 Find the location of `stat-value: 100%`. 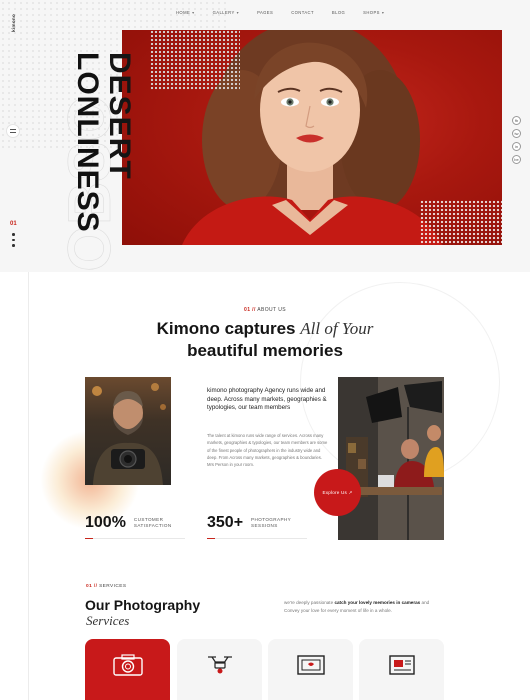

stat-value: 100% is located at coordinates (105, 522).